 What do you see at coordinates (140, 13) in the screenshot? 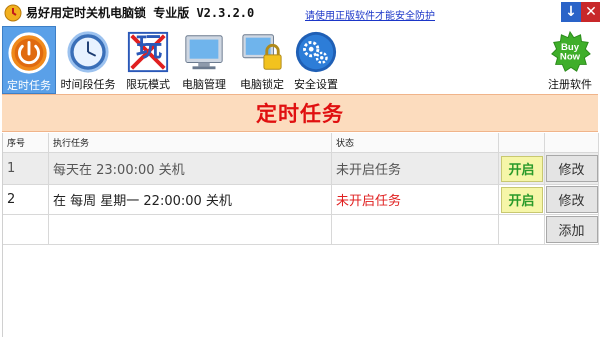
I see `window-title: 易好用定时关机电脑锁 专业版 V2.3.2.0` at bounding box center [140, 13].